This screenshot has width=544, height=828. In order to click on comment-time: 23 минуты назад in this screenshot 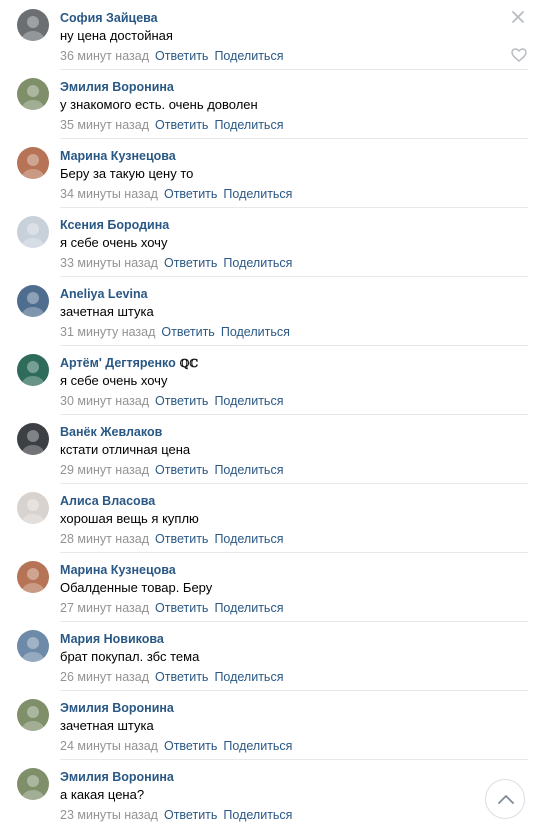, I will do `click(109, 815)`.